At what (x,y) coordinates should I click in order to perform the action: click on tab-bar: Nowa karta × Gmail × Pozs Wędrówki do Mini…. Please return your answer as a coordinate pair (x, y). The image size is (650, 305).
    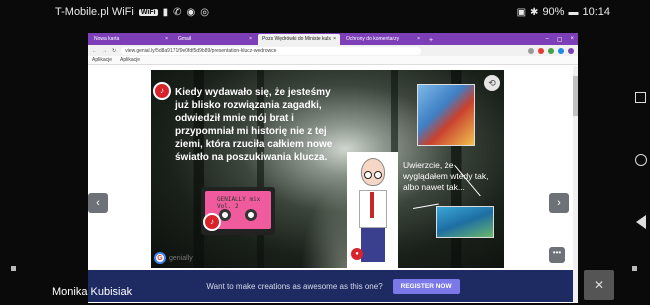
    Looking at the image, I should click on (333, 39).